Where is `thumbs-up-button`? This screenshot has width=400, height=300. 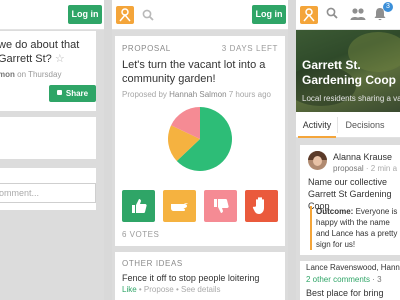
thumbs-up-button is located at coordinates (138, 206).